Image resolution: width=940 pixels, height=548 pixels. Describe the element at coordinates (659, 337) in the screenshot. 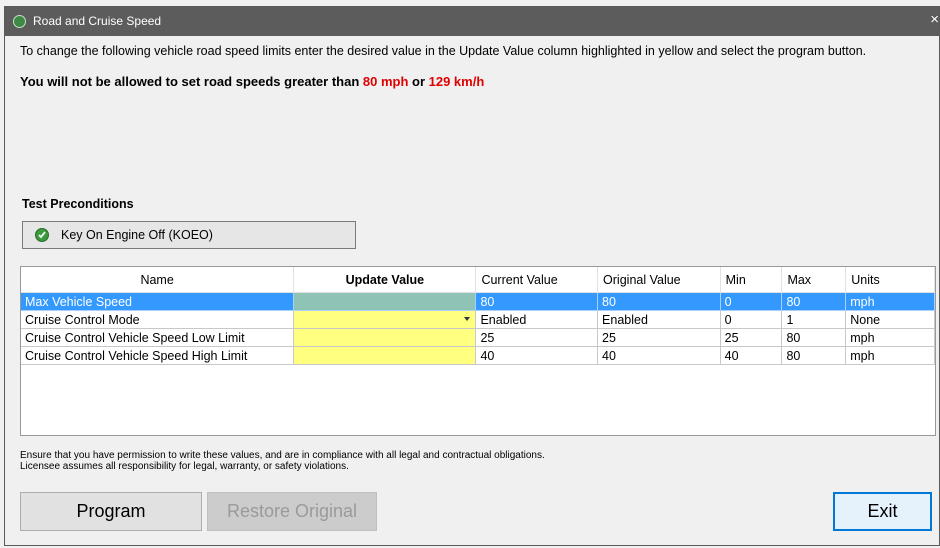

I see `cell-original-value: 25` at that location.